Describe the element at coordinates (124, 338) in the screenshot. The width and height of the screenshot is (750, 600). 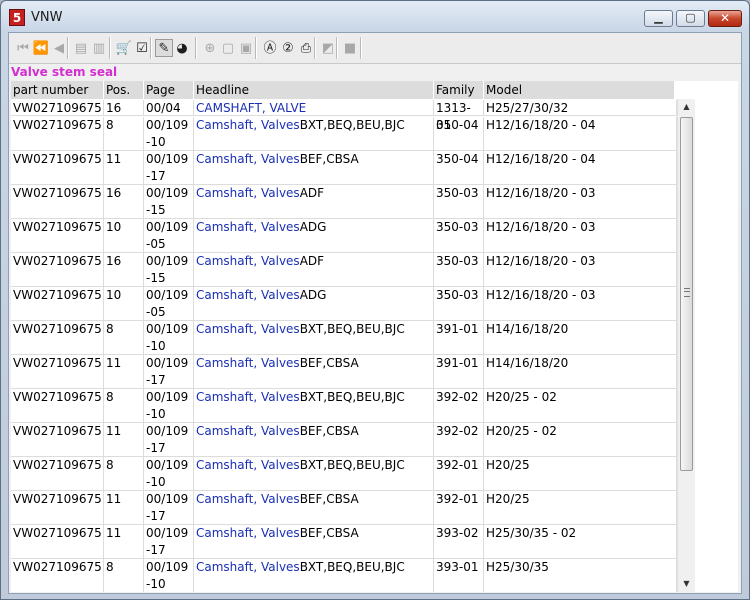
I see `cell-pos: 8` at that location.